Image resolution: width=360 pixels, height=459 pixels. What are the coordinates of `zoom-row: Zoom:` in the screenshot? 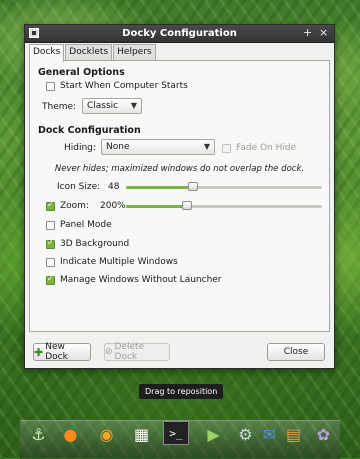 It's located at (67, 205).